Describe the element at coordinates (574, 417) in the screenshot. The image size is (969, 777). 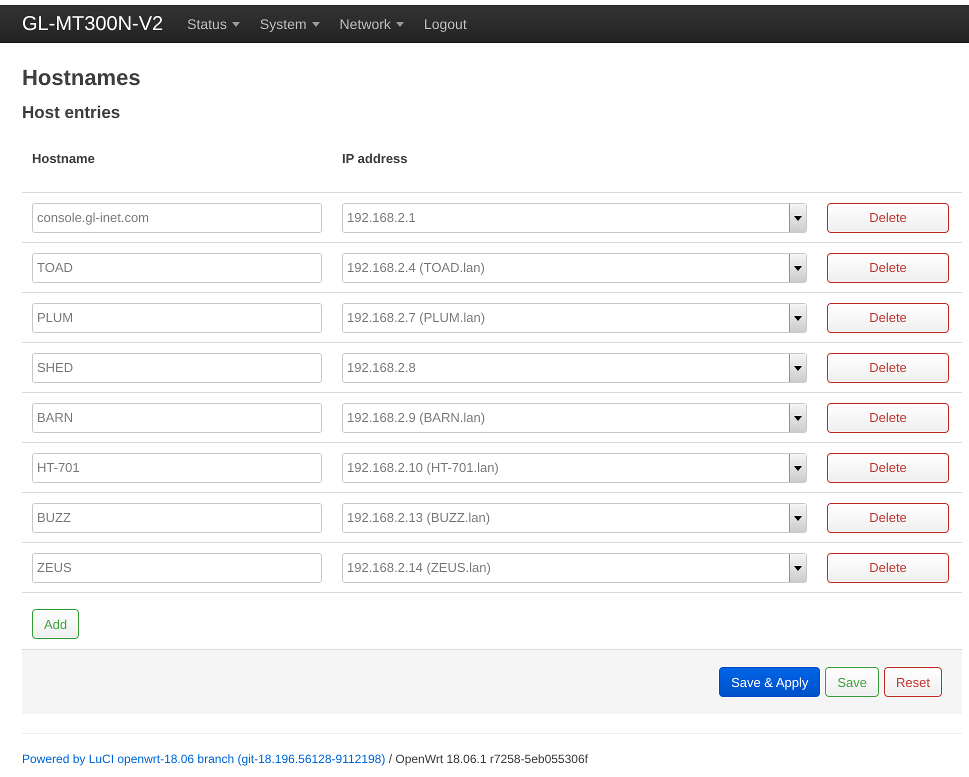
I see `ip-address-select: 192.168.2.9 (BARN.lan)` at that location.